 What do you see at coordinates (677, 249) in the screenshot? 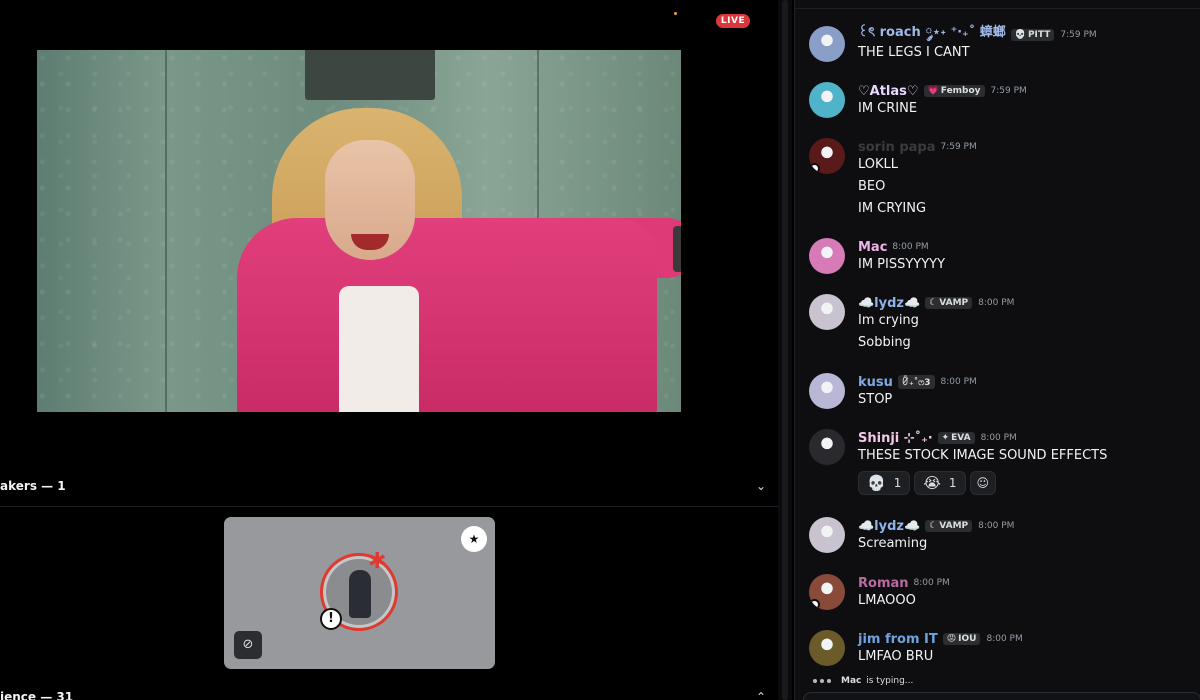
I see `video-figure-watch` at bounding box center [677, 249].